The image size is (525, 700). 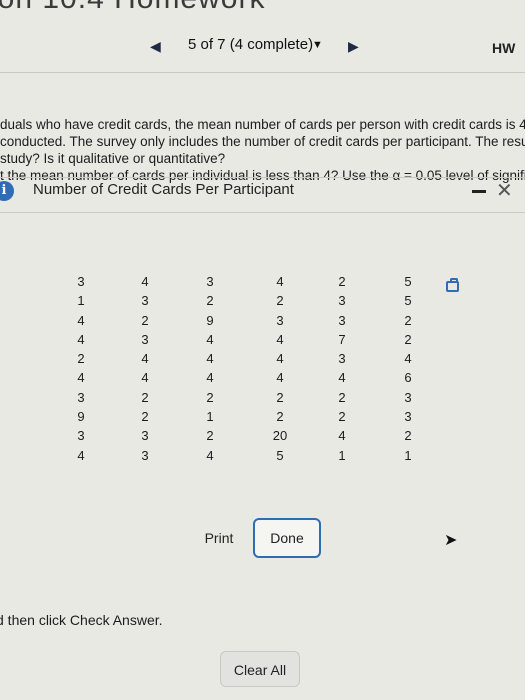 I want to click on close-icon: ✕, so click(x=504, y=190).